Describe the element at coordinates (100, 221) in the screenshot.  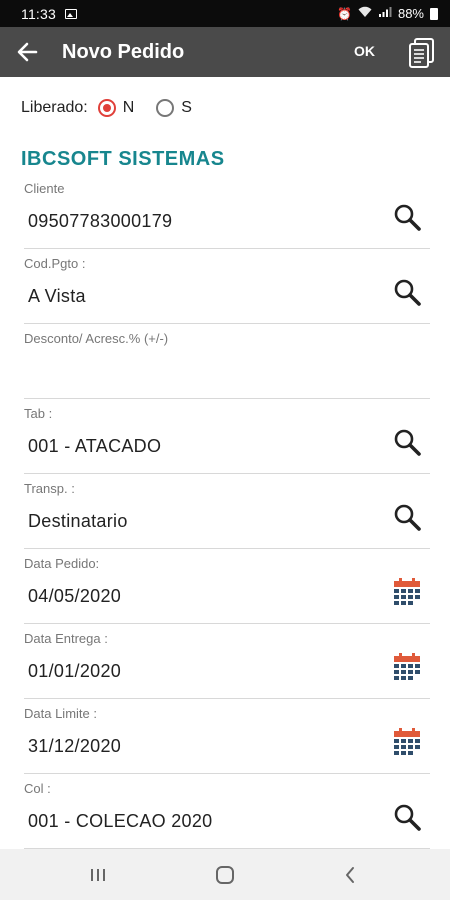
I see `field-value: 09507783000179` at that location.